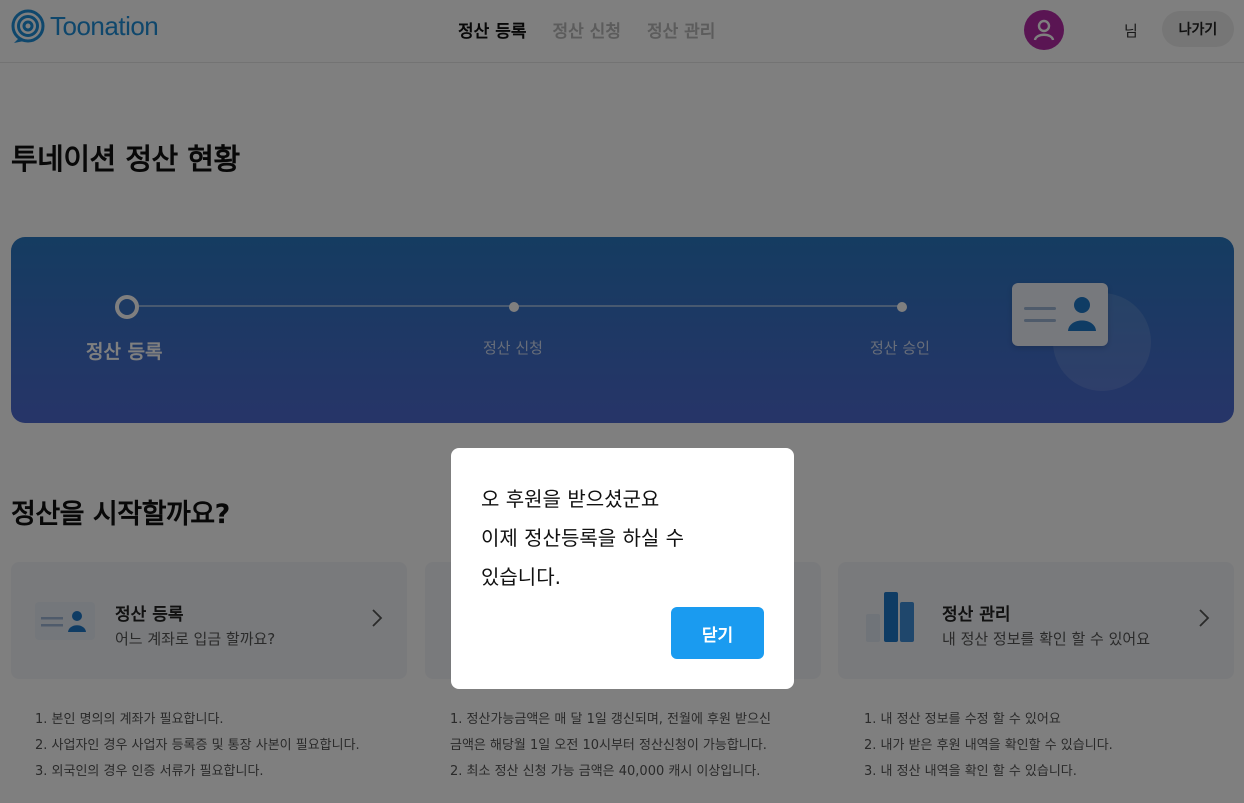 This screenshot has width=1244, height=803. What do you see at coordinates (521, 577) in the screenshot?
I see `modal-message-line: 있습니다.` at bounding box center [521, 577].